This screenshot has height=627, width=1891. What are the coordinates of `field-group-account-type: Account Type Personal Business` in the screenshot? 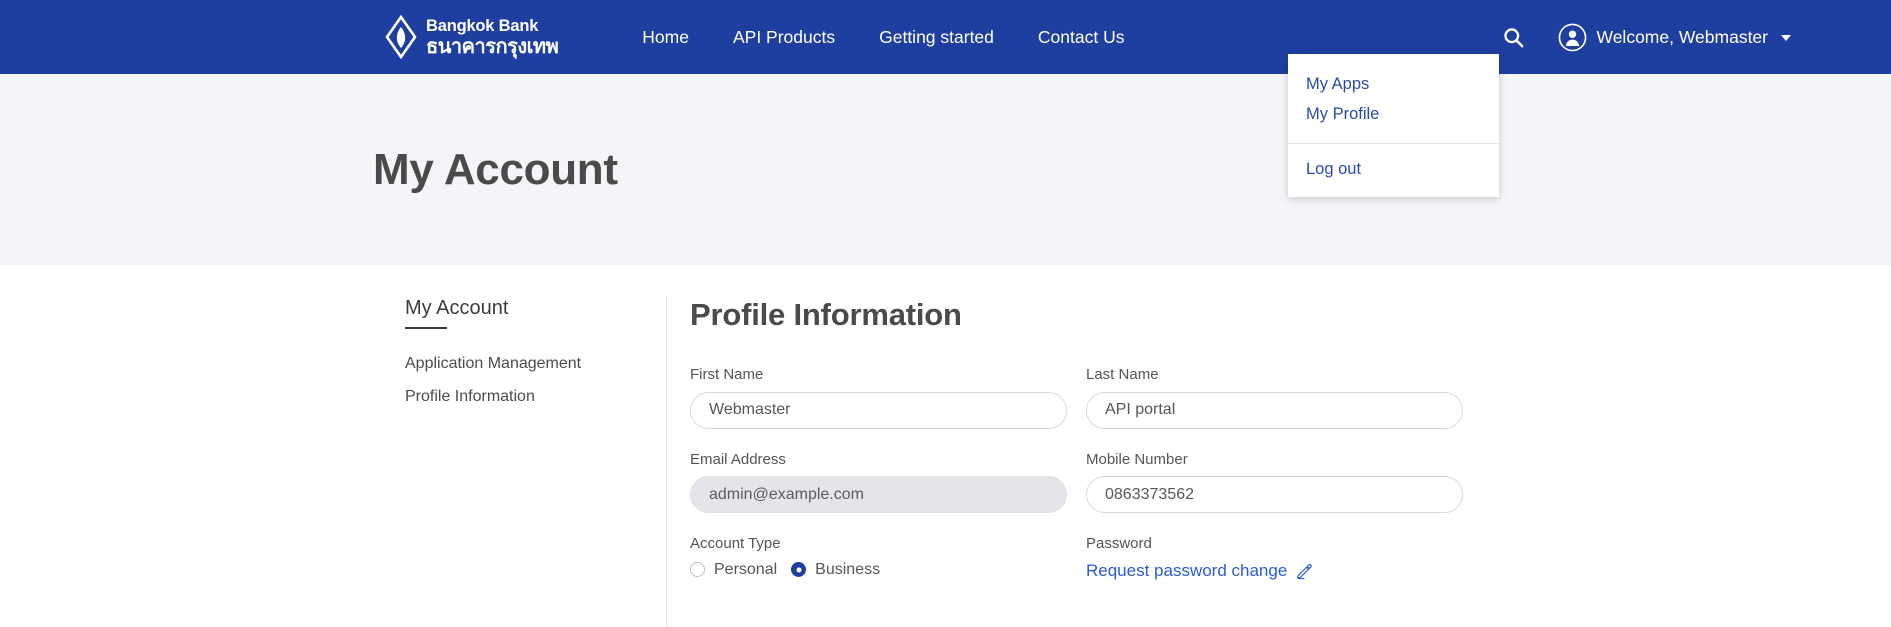 It's located at (888, 557).